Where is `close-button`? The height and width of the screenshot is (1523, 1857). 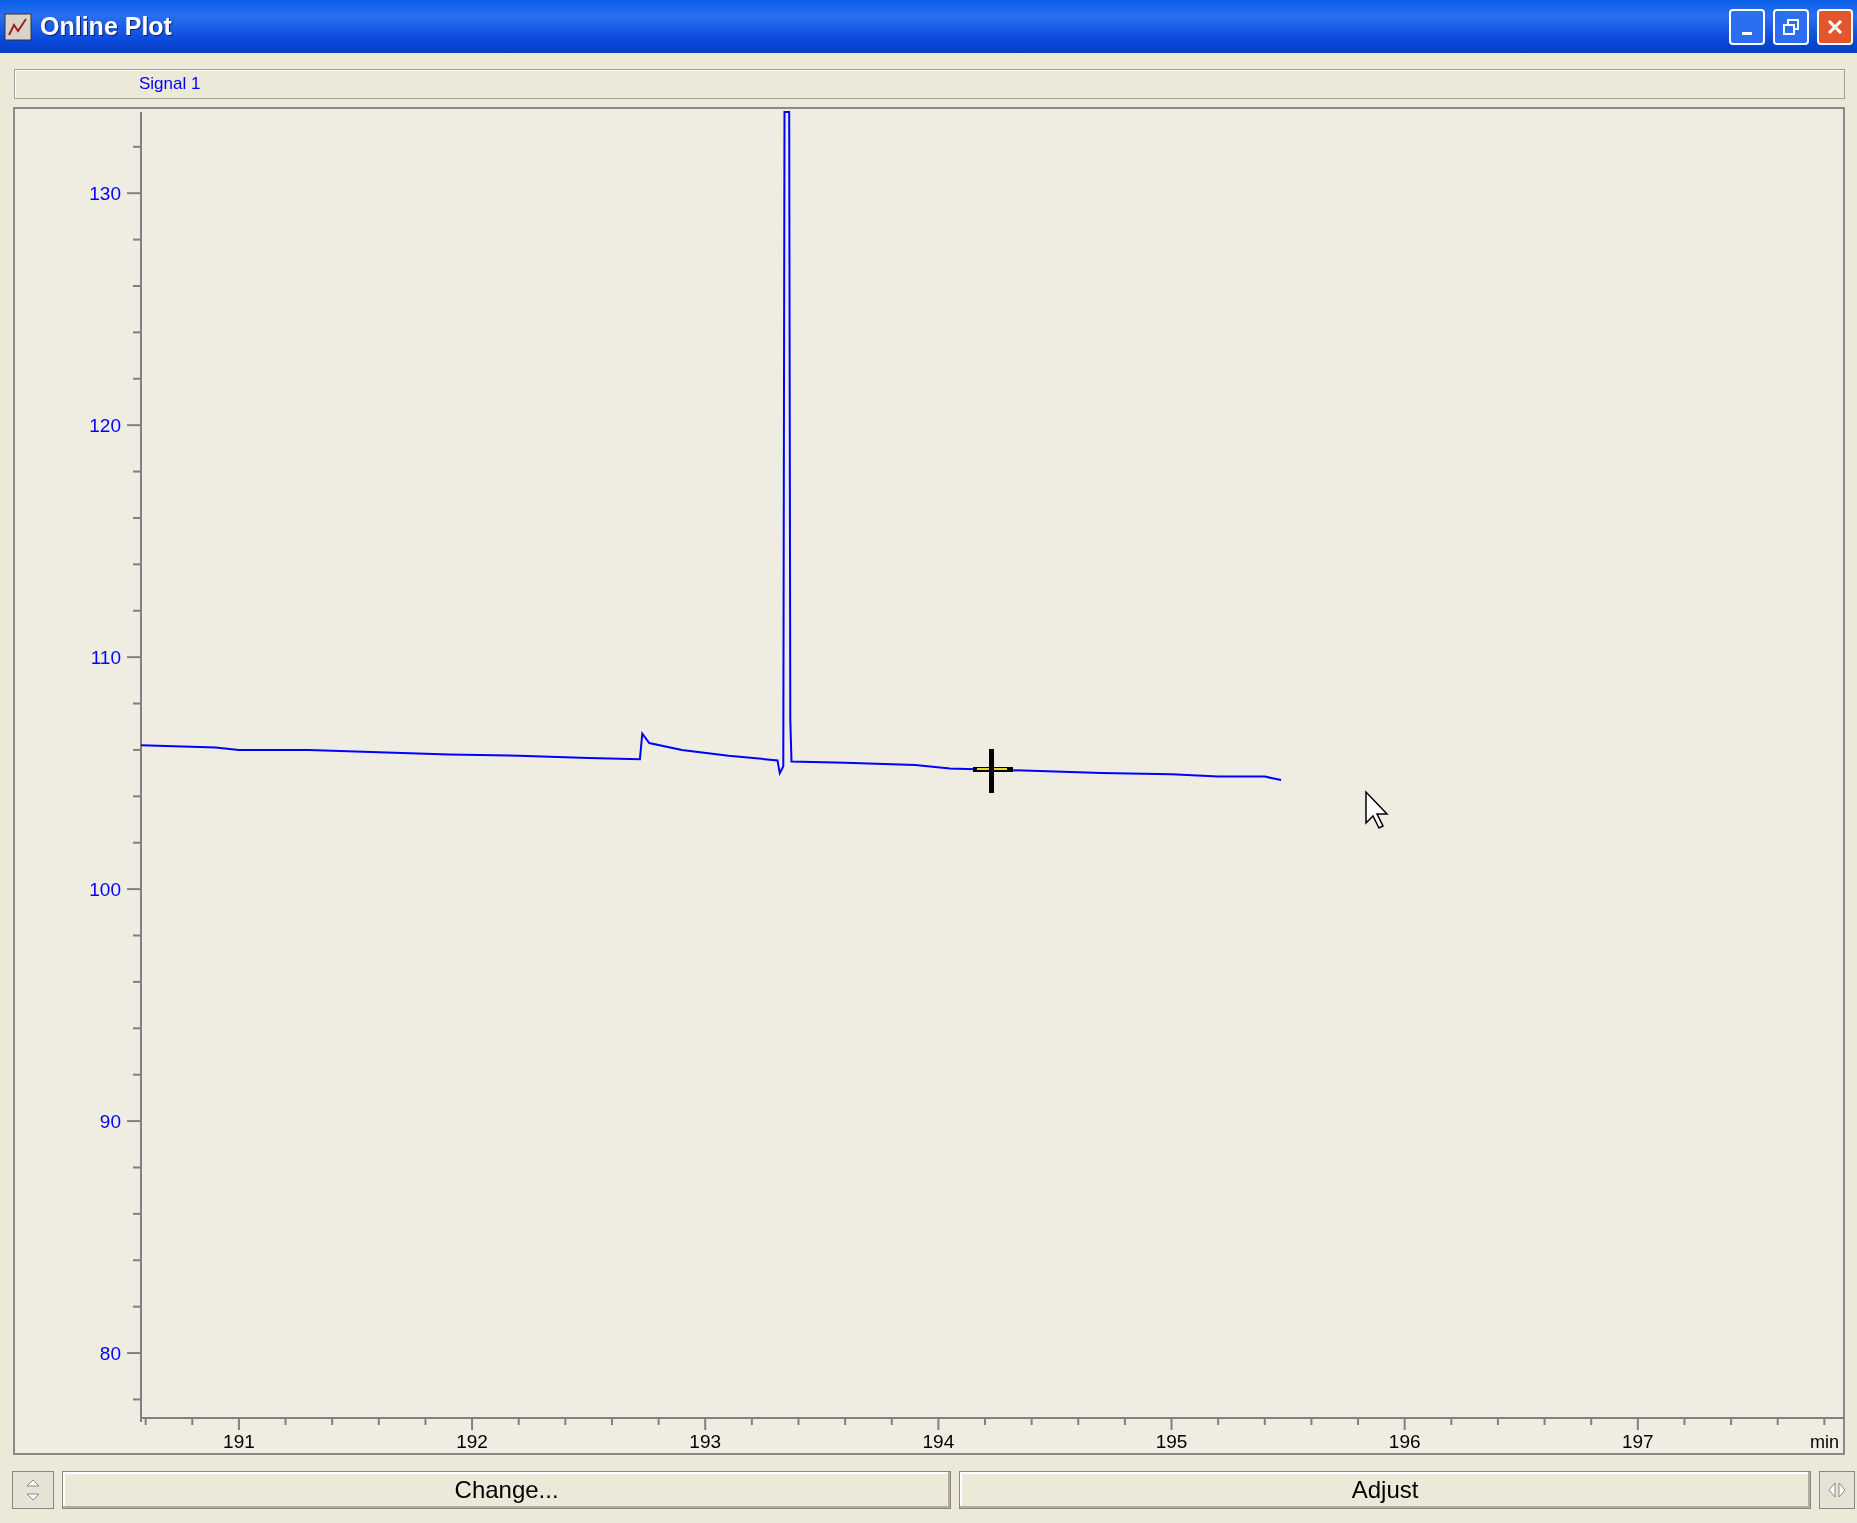 close-button is located at coordinates (1835, 26).